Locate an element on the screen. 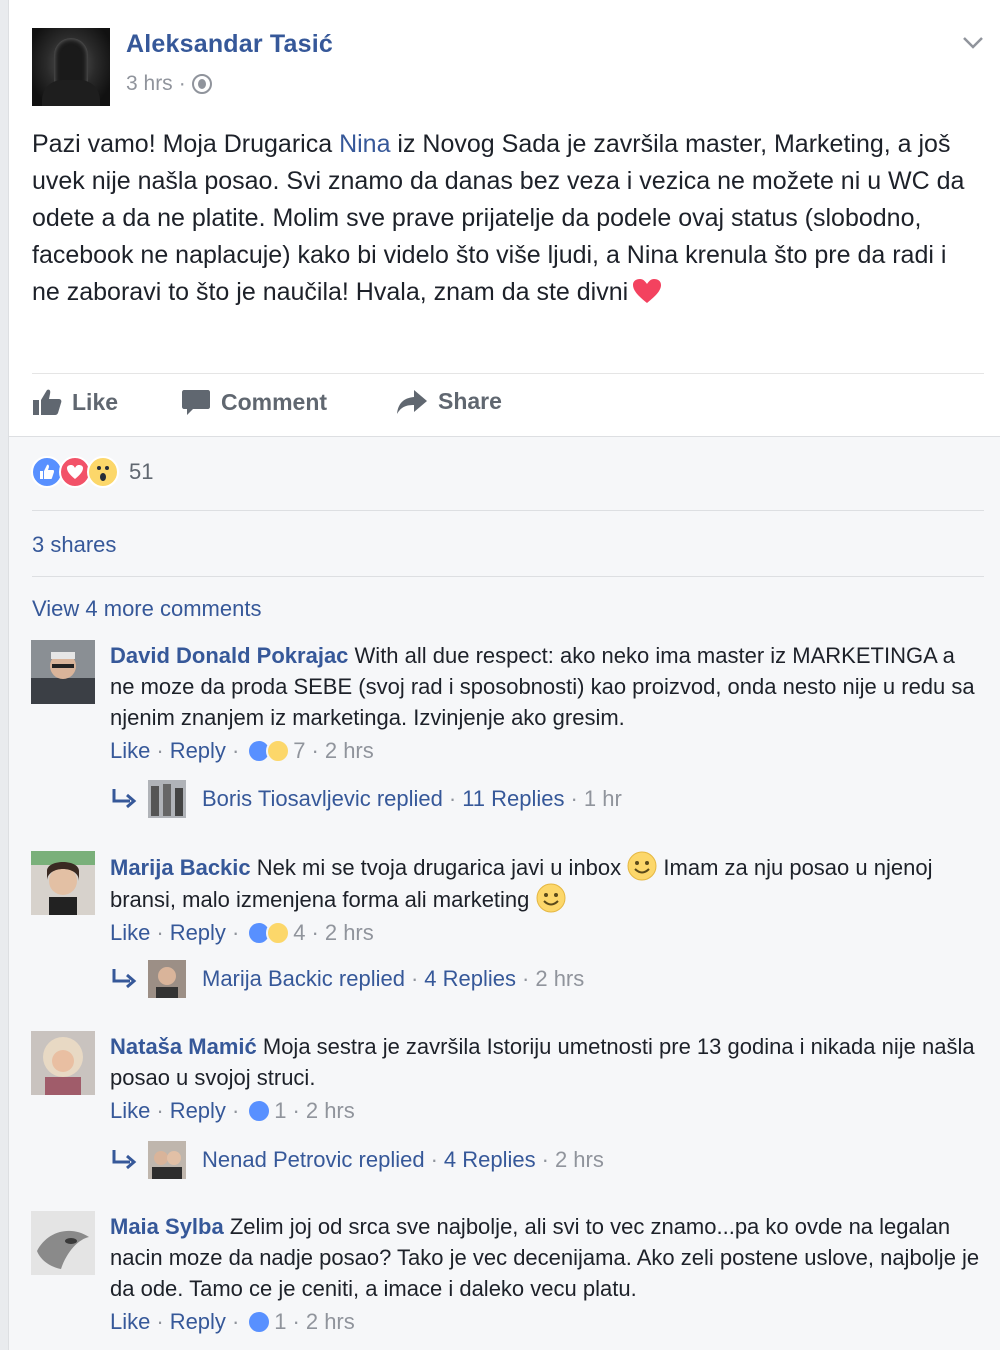 The width and height of the screenshot is (1000, 1350). share-button: Share is located at coordinates (449, 401).